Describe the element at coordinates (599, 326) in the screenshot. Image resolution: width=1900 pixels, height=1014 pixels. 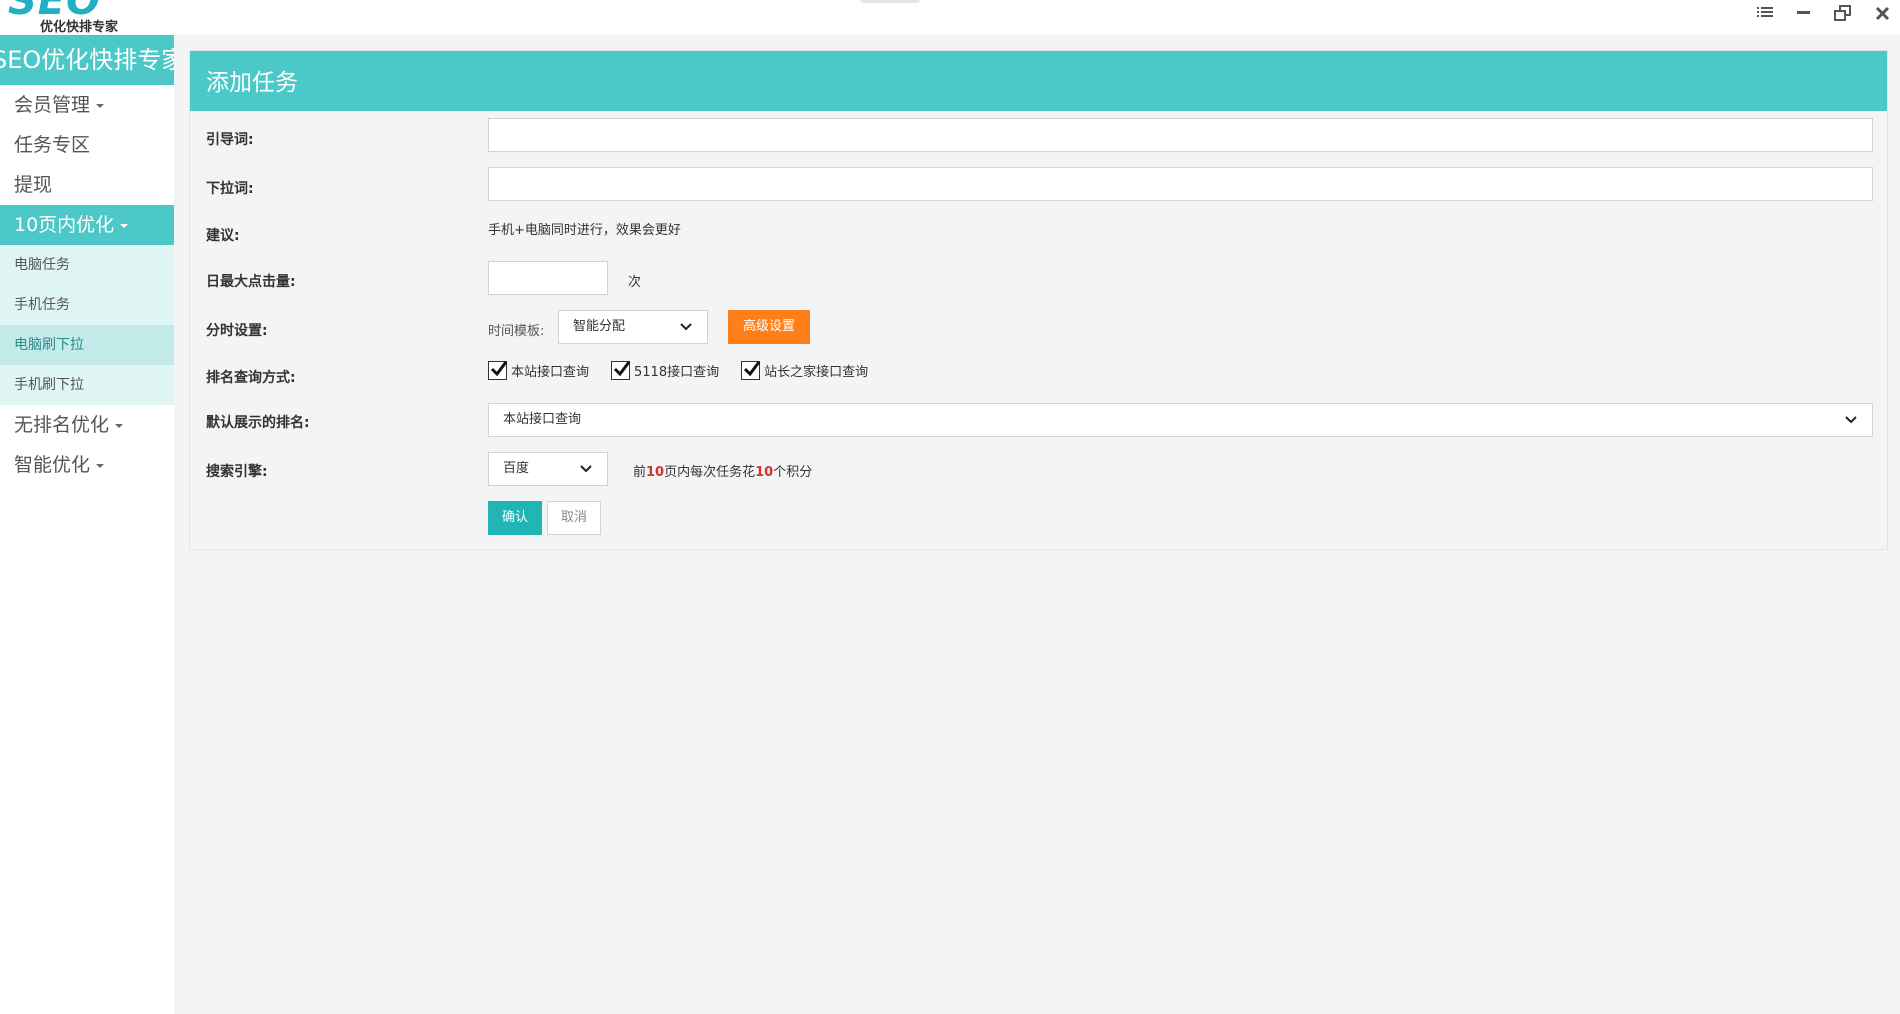
I see `time-template-value: 智能分配` at that location.